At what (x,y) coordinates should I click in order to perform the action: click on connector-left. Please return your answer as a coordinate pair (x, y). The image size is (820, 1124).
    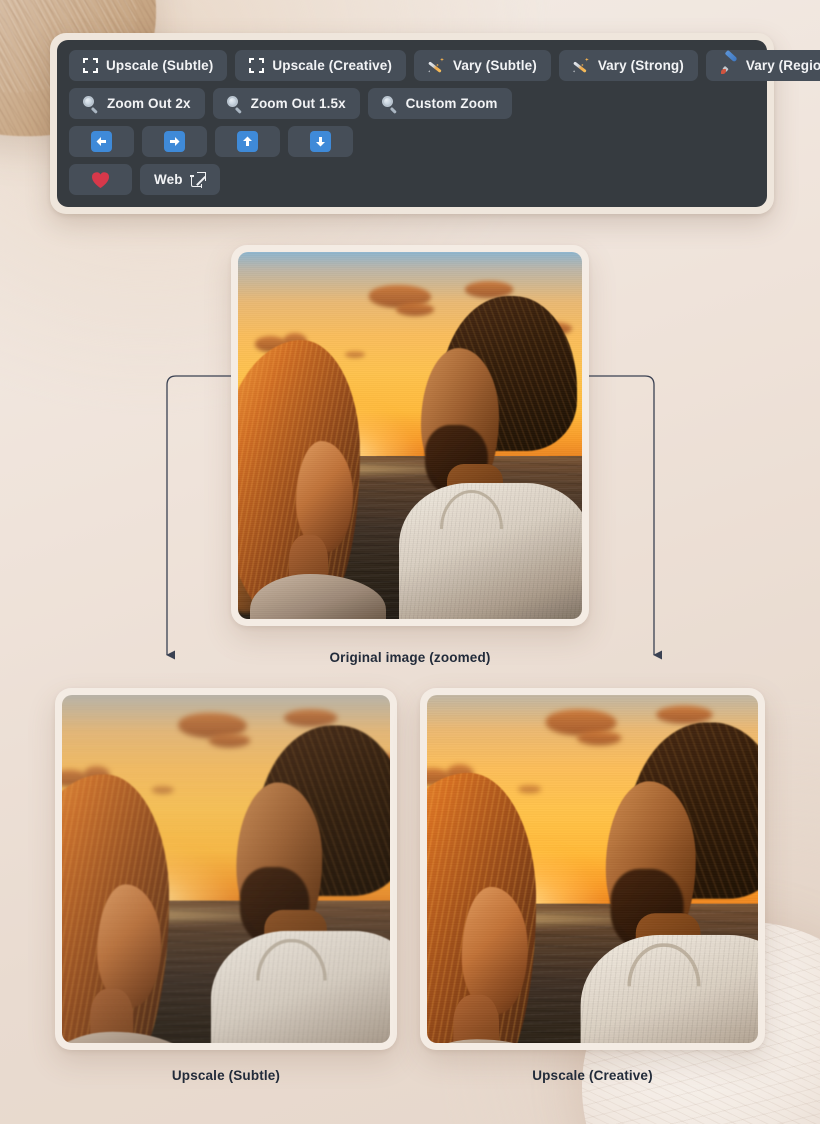
    Looking at the image, I should click on (198, 517).